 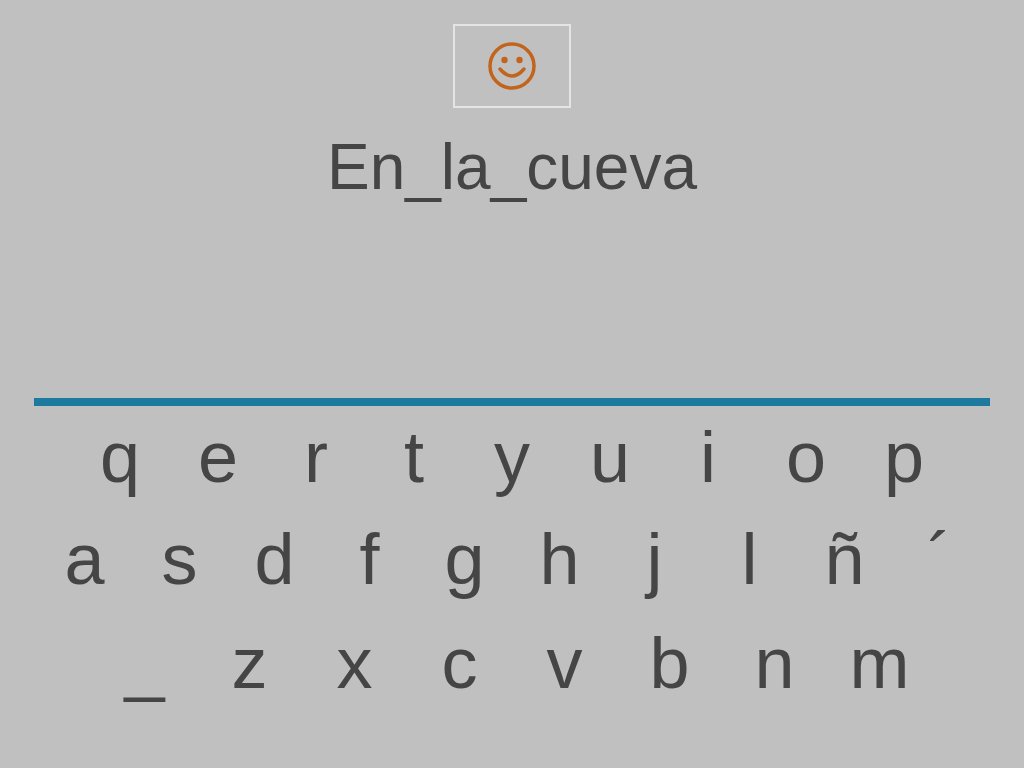 I want to click on letter-key: b, so click(x=669, y=663).